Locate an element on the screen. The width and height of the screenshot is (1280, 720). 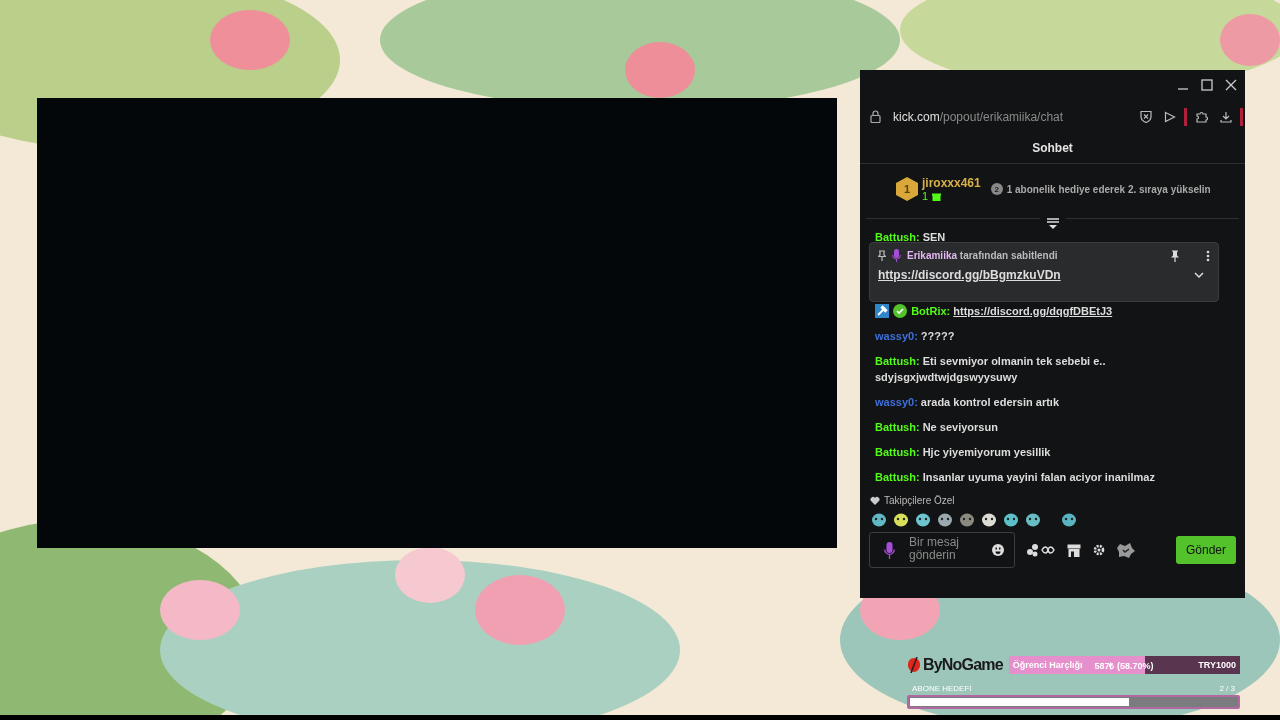
gift-icon is located at coordinates (937, 196).